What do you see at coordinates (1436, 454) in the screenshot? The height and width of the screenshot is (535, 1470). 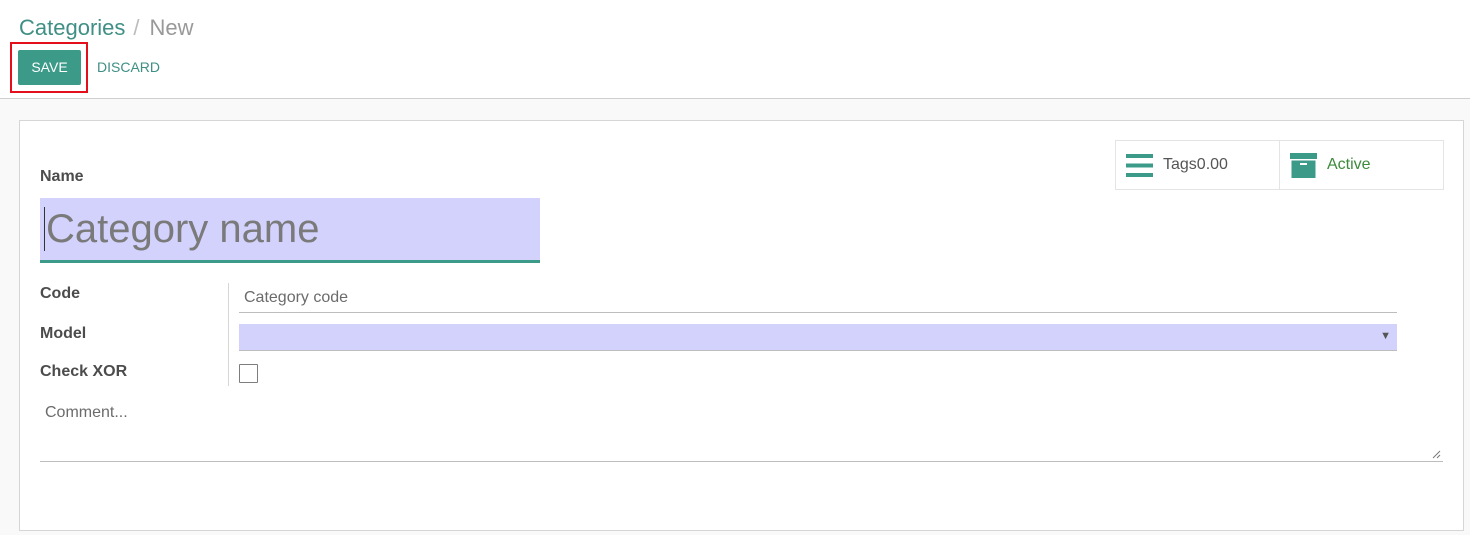 I see `resize-grip-icon` at bounding box center [1436, 454].